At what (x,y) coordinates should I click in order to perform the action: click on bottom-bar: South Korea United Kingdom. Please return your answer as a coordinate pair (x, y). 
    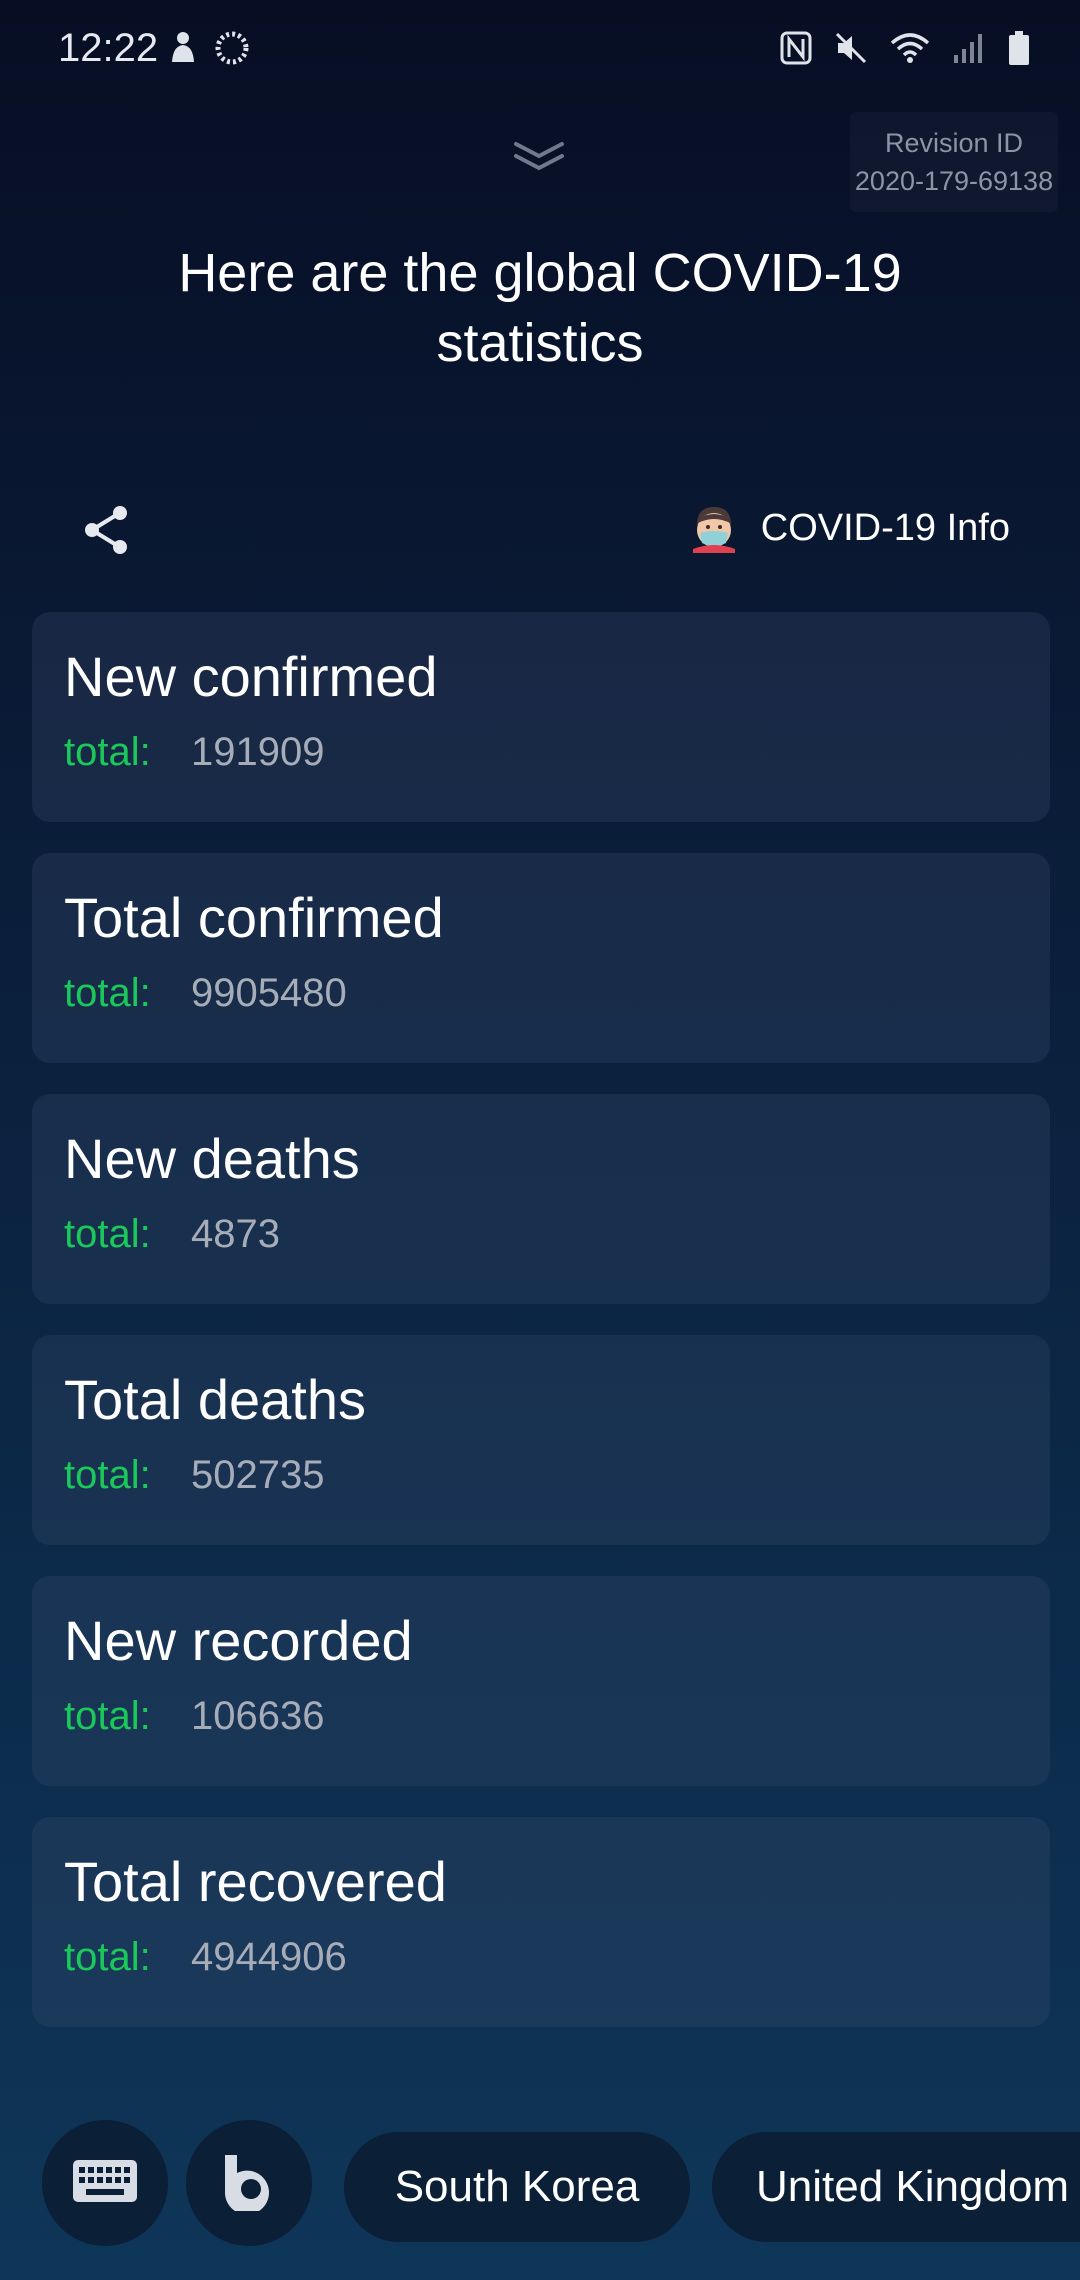
    Looking at the image, I should click on (540, 2183).